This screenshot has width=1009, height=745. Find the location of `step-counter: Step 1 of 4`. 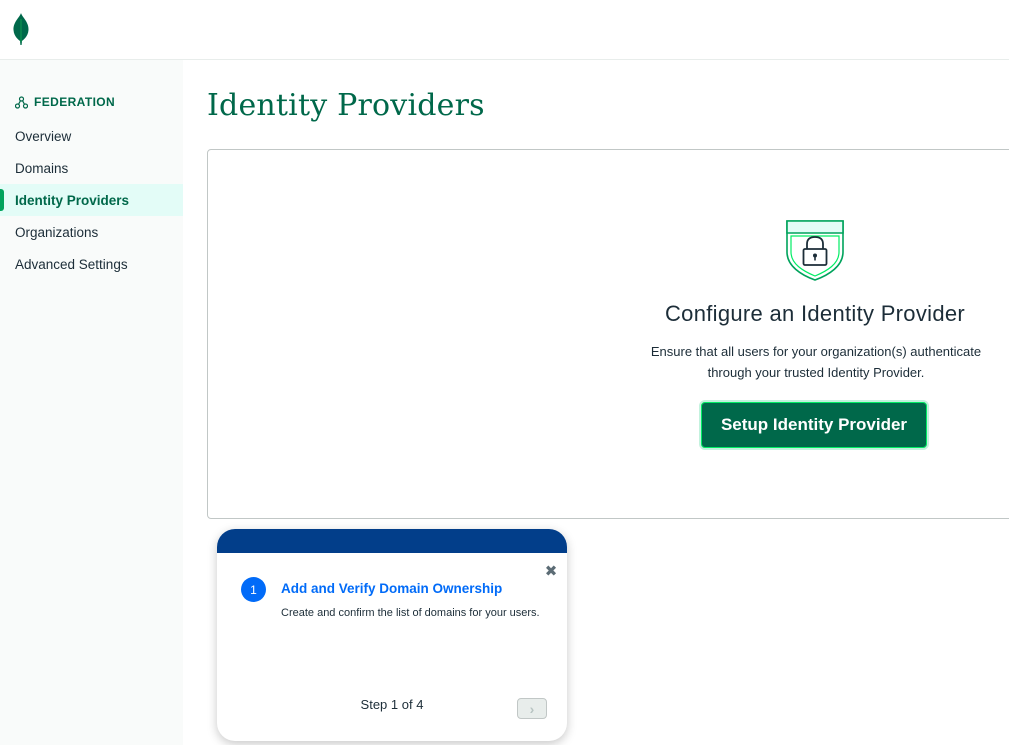

step-counter: Step 1 of 4 is located at coordinates (392, 704).